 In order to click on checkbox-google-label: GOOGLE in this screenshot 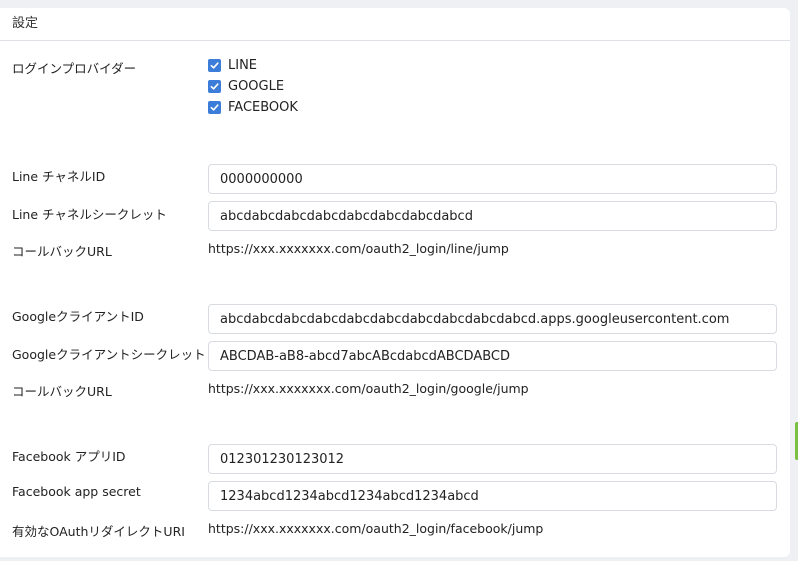, I will do `click(256, 86)`.